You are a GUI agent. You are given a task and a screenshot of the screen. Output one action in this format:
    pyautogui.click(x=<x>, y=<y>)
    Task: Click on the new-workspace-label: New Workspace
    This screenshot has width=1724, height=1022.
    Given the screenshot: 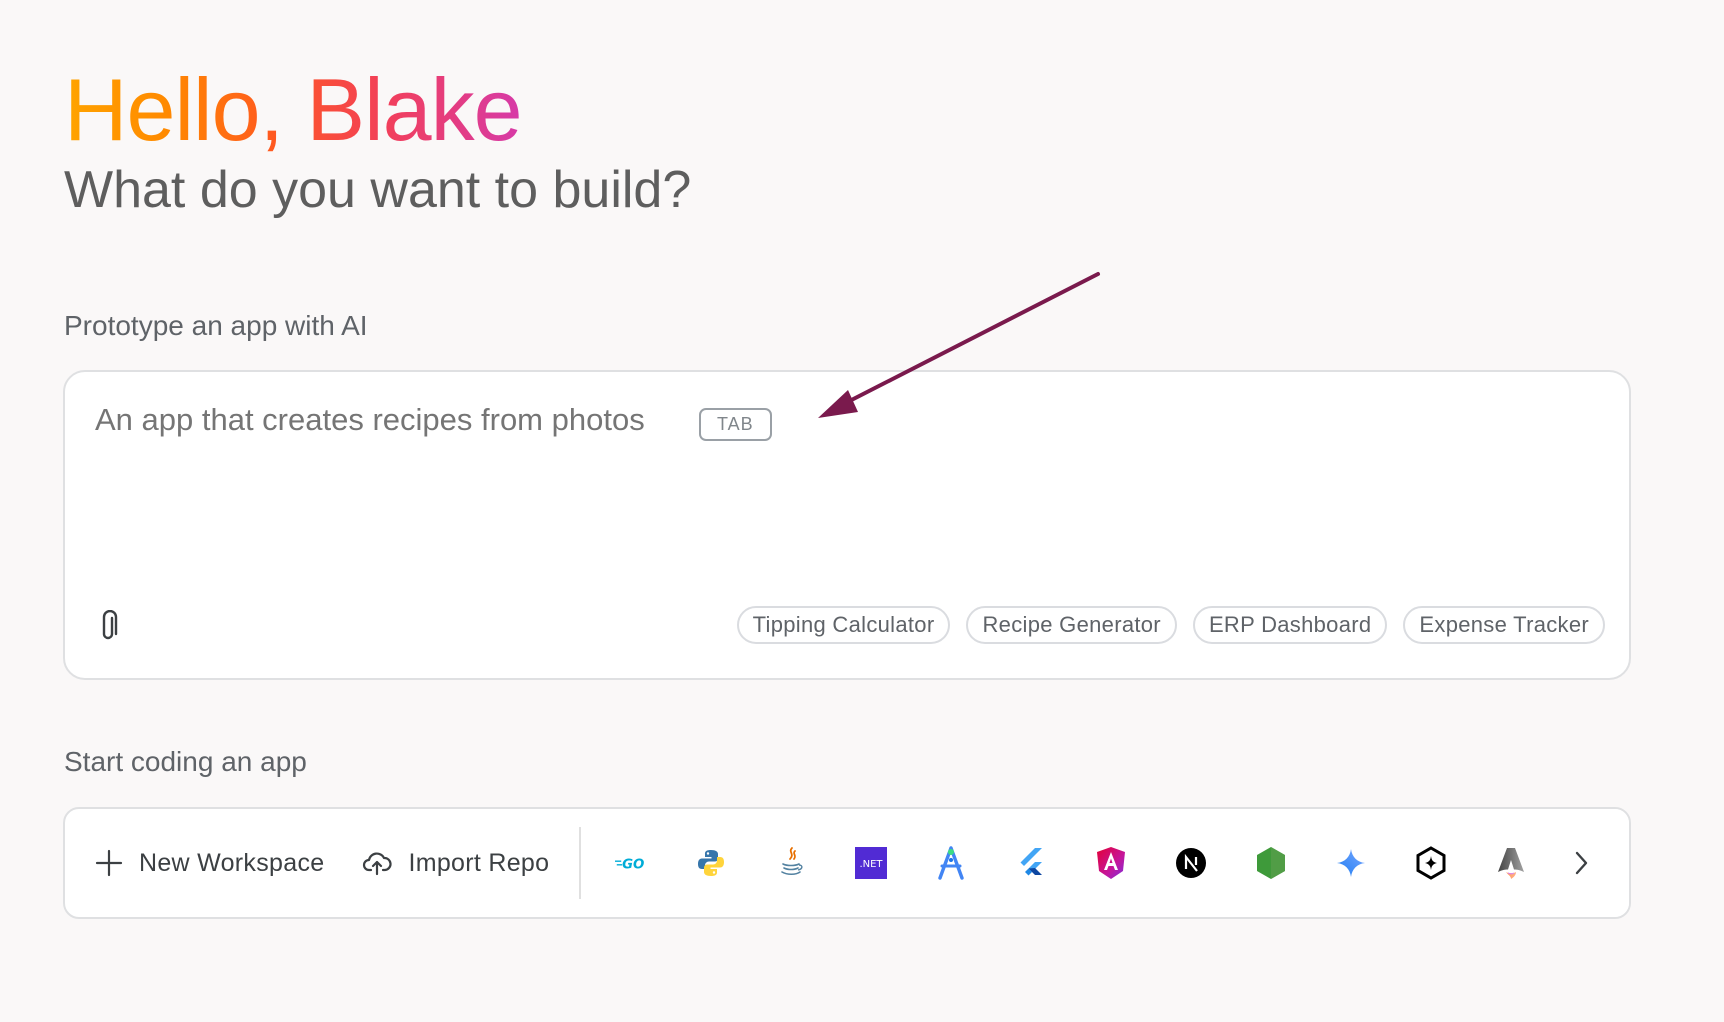 What is the action you would take?
    pyautogui.click(x=232, y=862)
    